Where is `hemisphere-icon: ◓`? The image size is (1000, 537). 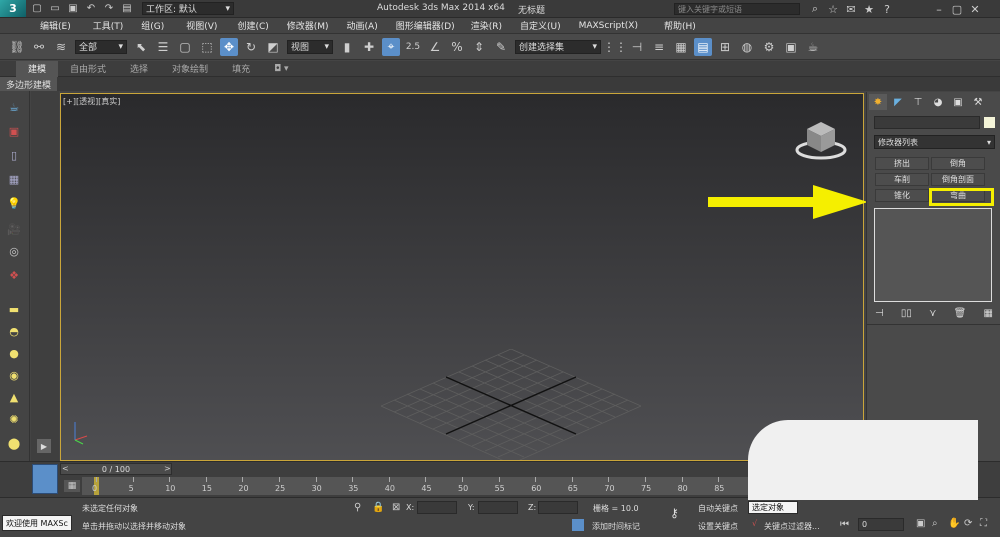 hemisphere-icon: ◓ is located at coordinates (14, 331).